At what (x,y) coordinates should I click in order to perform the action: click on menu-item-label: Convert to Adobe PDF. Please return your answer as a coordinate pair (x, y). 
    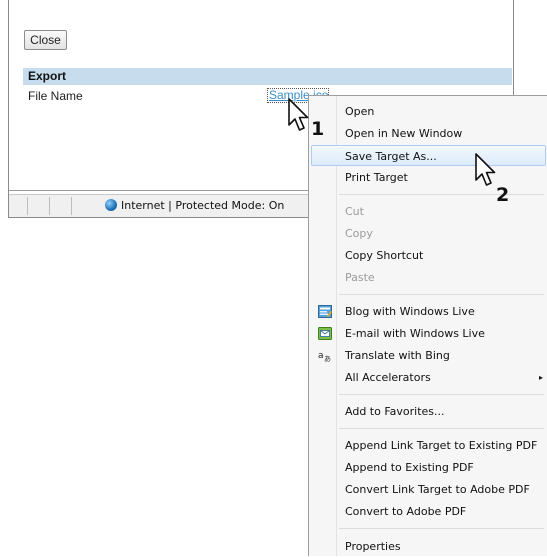
    Looking at the image, I should click on (406, 511).